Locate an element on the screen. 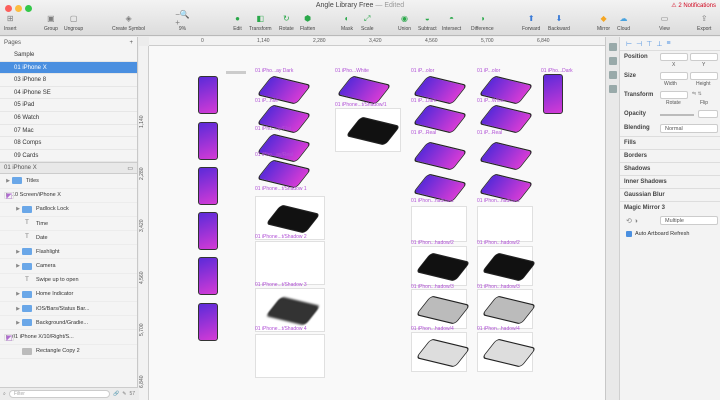  align-right-icon: ⊤ is located at coordinates (649, 44).